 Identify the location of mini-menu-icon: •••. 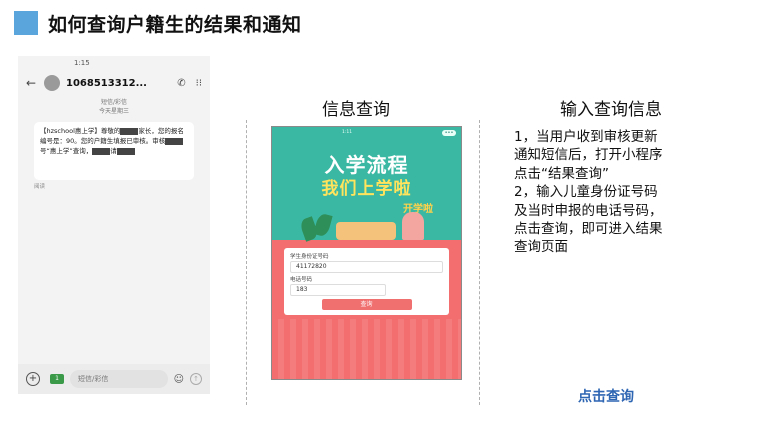
(449, 133).